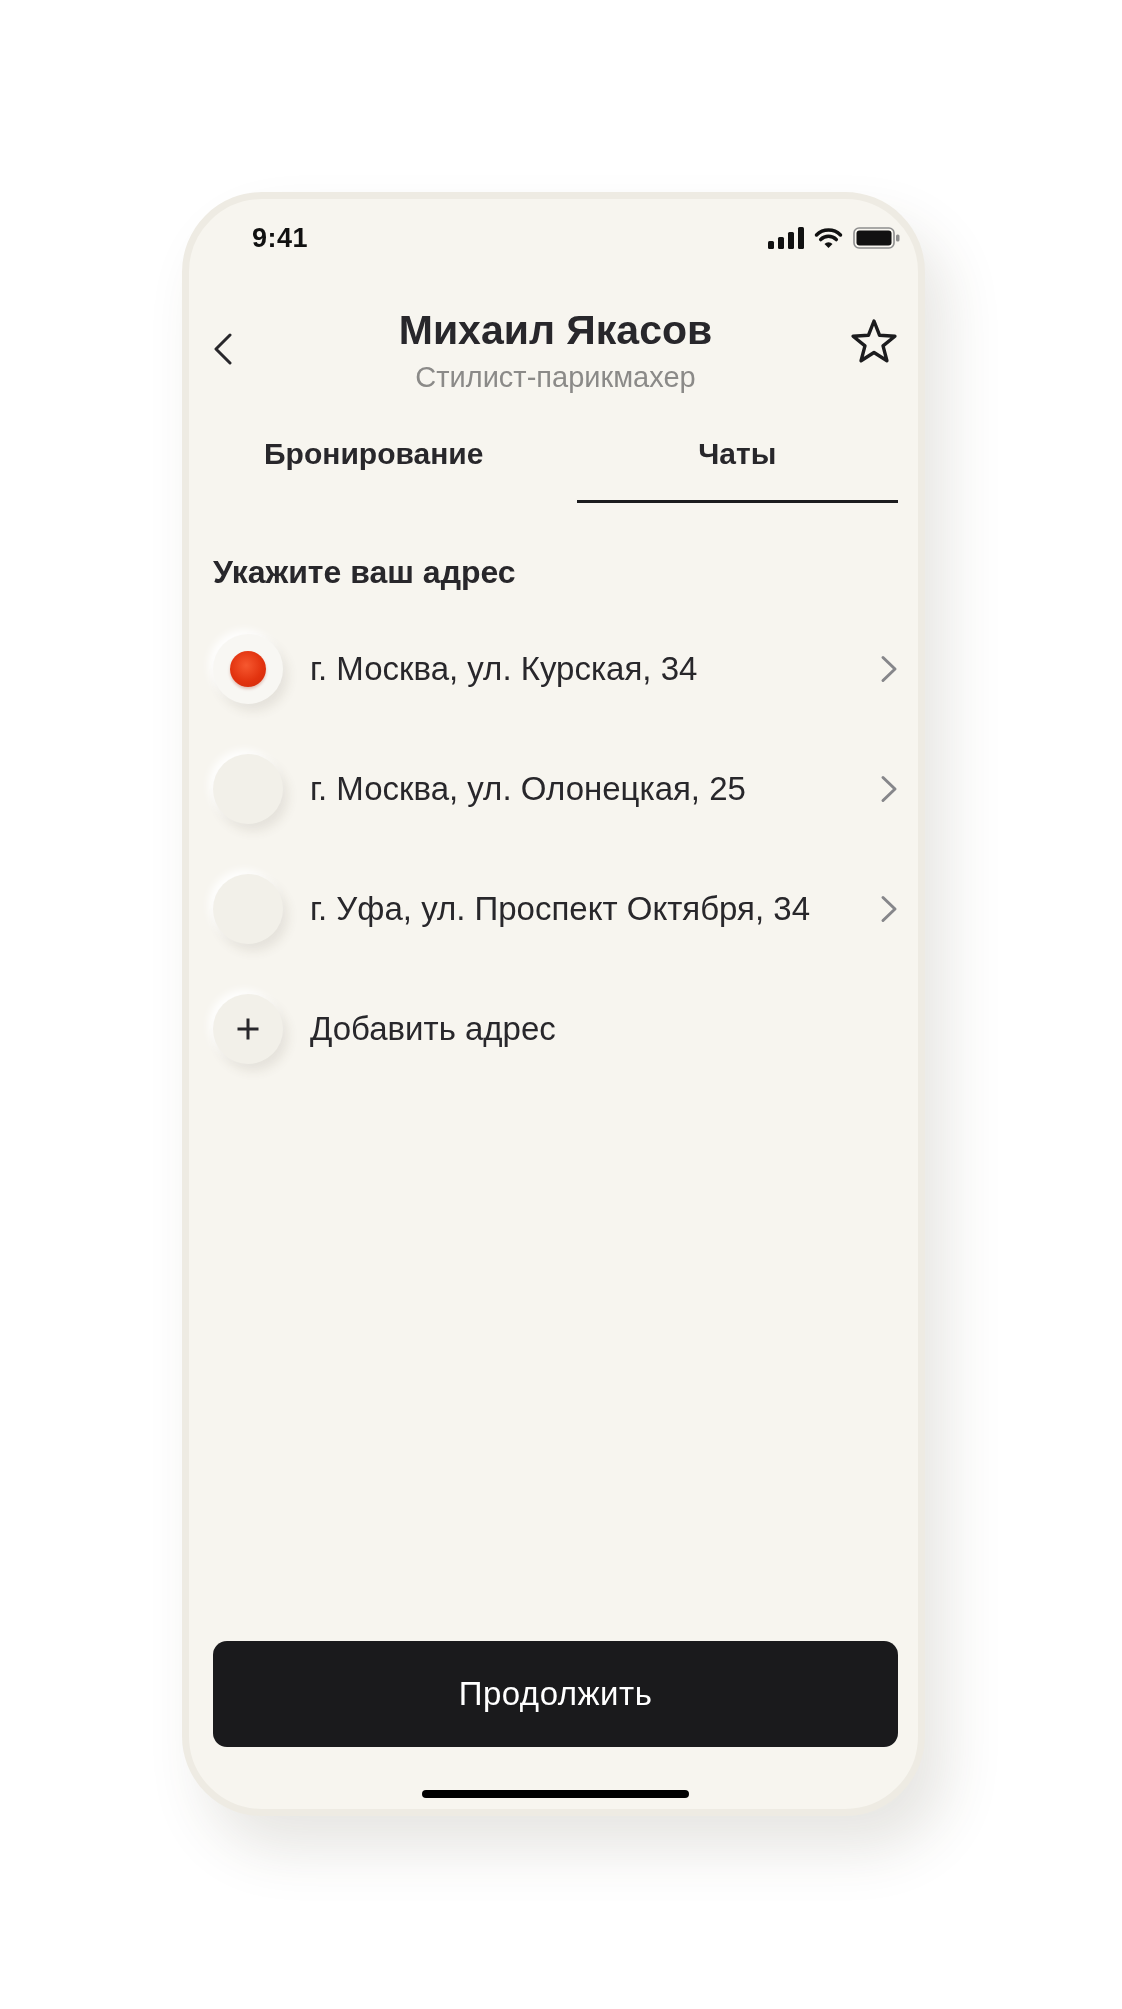 Image resolution: width=1122 pixels, height=2009 pixels. I want to click on profile-name: Михаил Якасов, so click(555, 330).